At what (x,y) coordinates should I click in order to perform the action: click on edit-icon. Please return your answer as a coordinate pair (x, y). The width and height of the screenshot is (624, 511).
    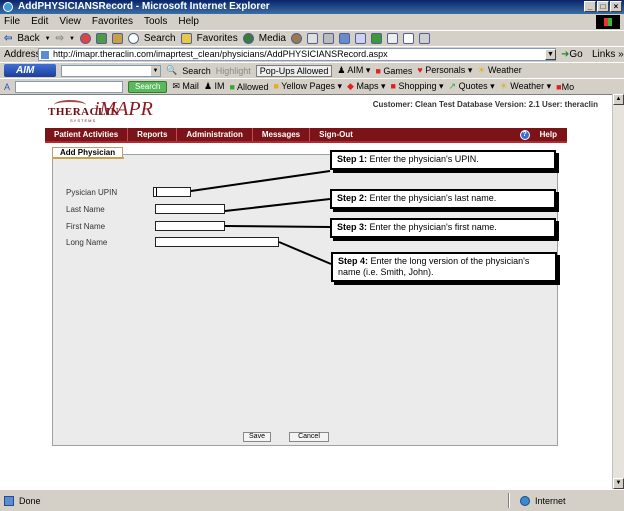
    Looking at the image, I should click on (344, 38).